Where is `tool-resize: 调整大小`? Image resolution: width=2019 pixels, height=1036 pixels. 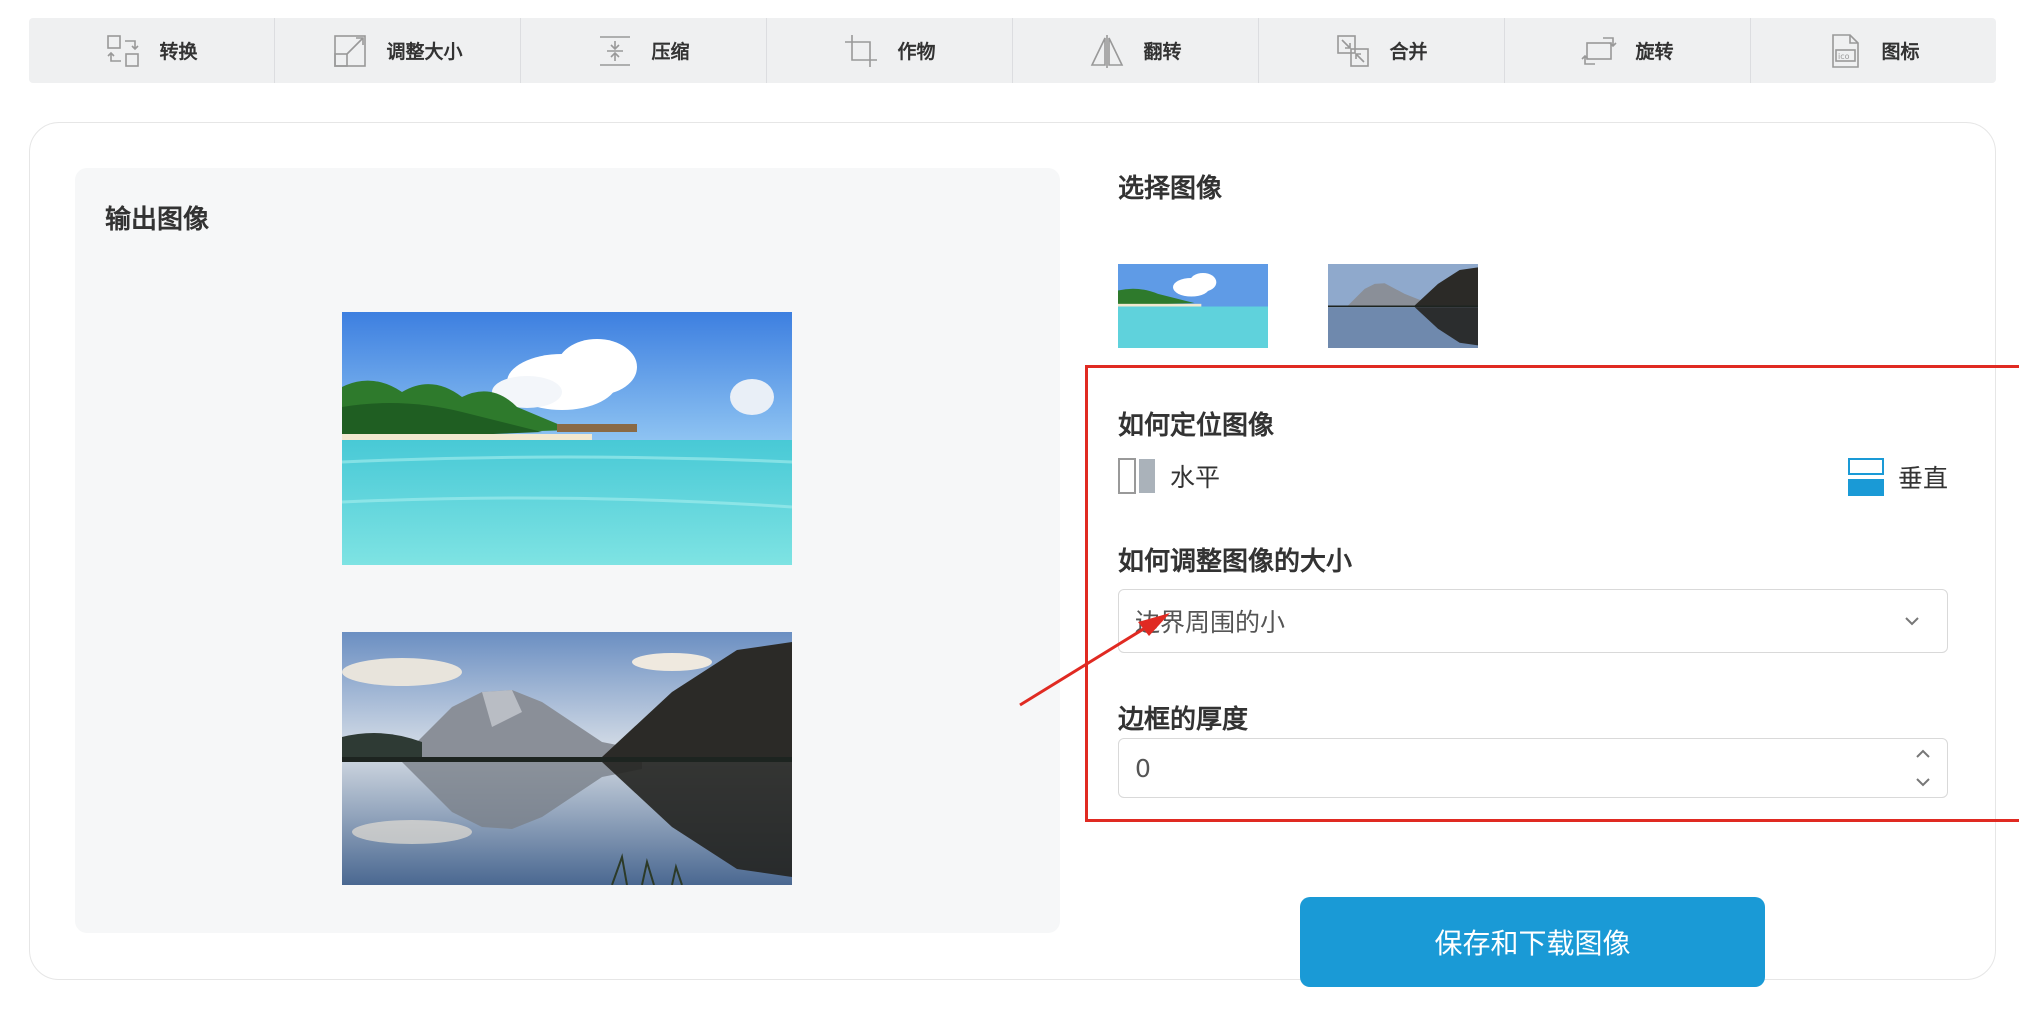
tool-resize: 调整大小 is located at coordinates (398, 50).